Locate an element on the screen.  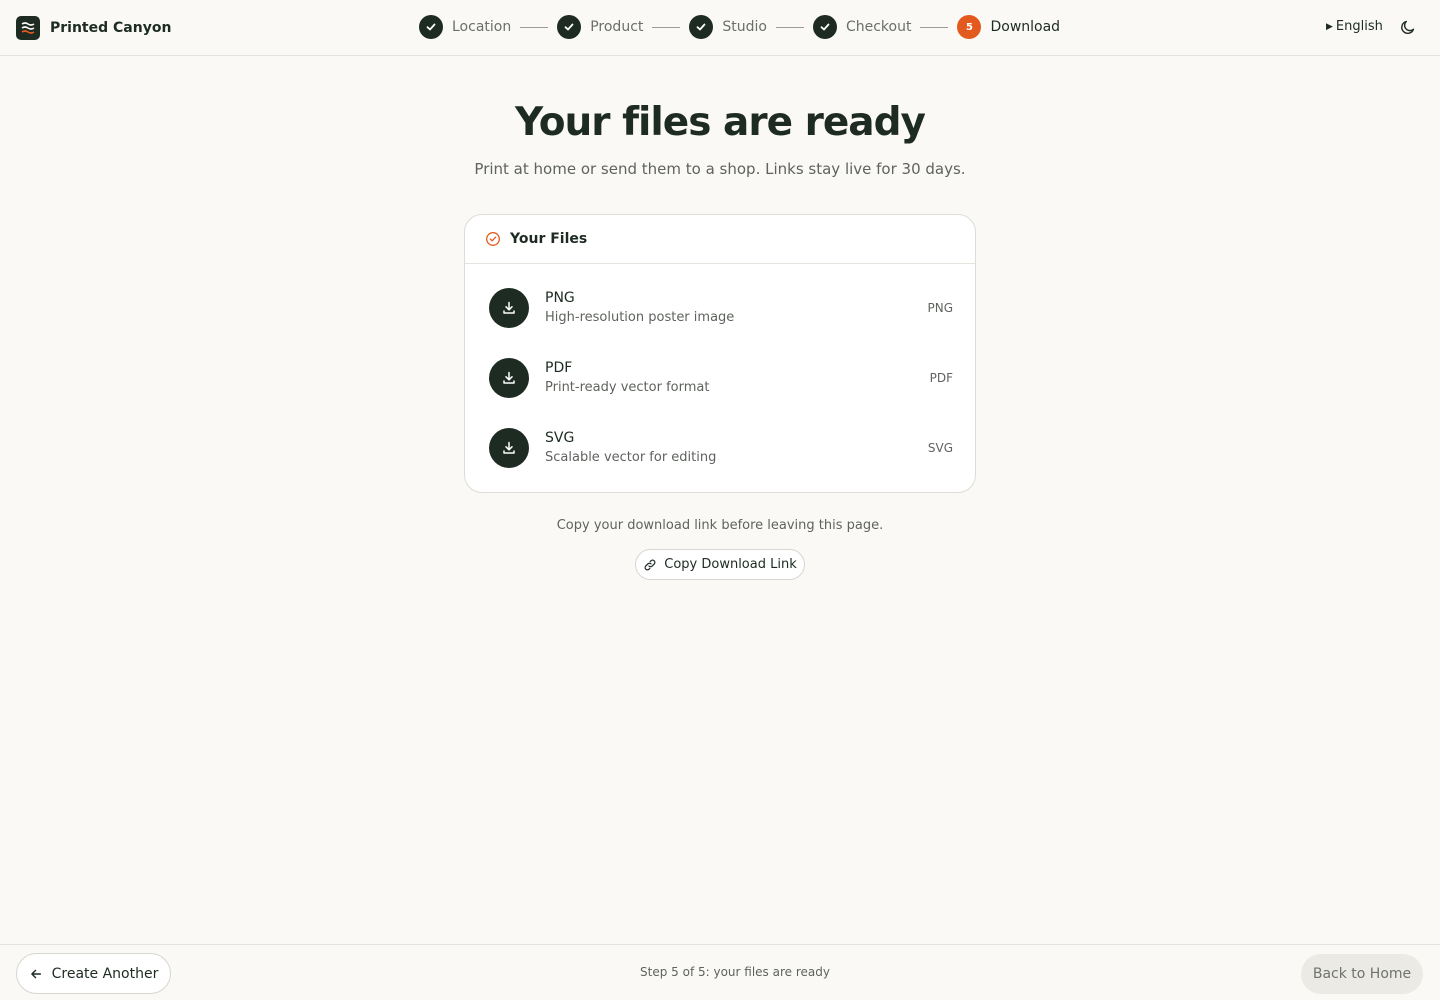
moon-icon is located at coordinates (1408, 27).